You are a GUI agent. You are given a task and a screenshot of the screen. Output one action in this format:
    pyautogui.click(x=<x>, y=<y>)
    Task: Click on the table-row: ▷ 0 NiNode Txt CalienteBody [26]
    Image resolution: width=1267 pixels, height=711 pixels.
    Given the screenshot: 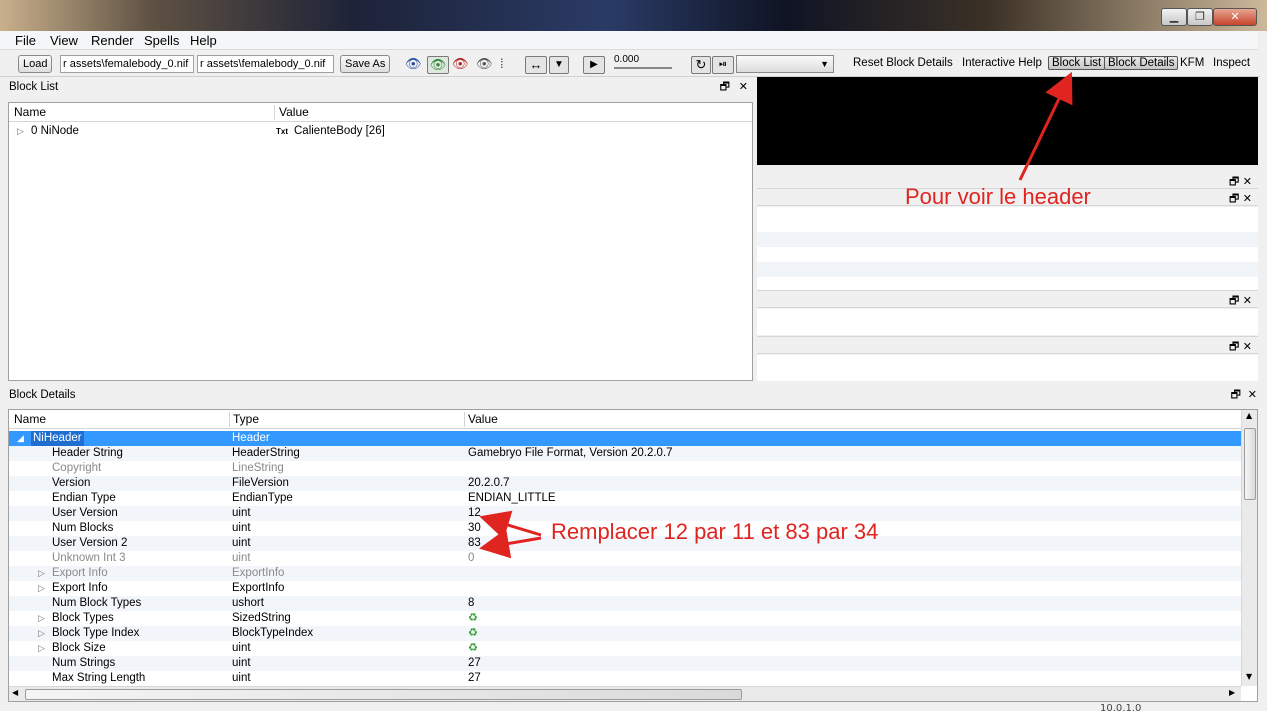 What is the action you would take?
    pyautogui.click(x=380, y=131)
    